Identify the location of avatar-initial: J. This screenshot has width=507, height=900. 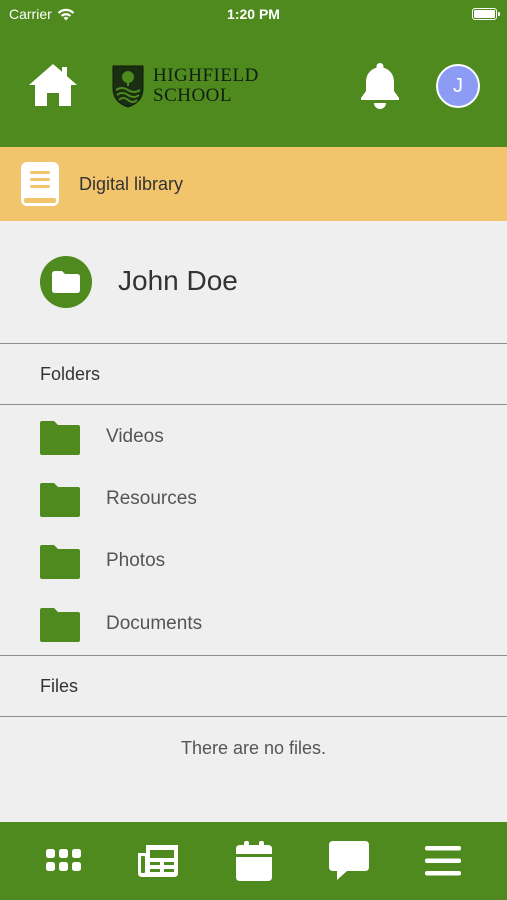
(458, 85).